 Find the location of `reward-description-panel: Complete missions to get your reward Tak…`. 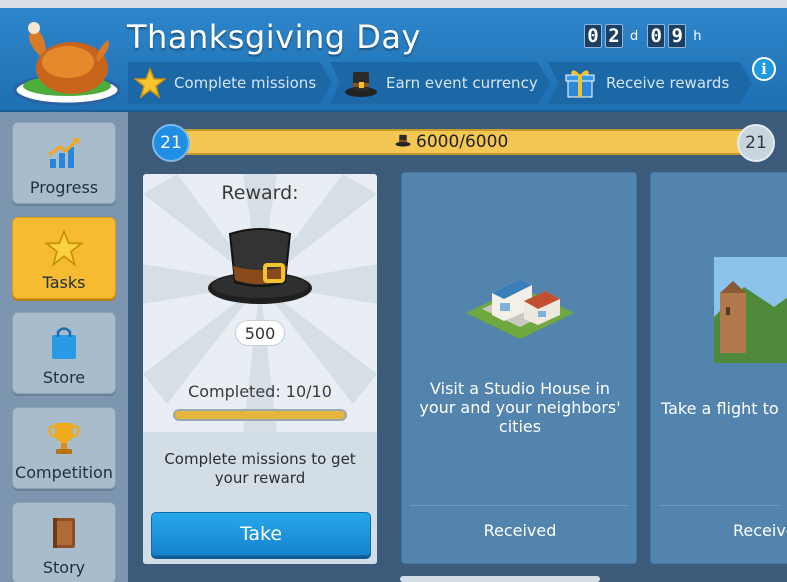

reward-description-panel: Complete missions to get your reward Tak… is located at coordinates (260, 498).